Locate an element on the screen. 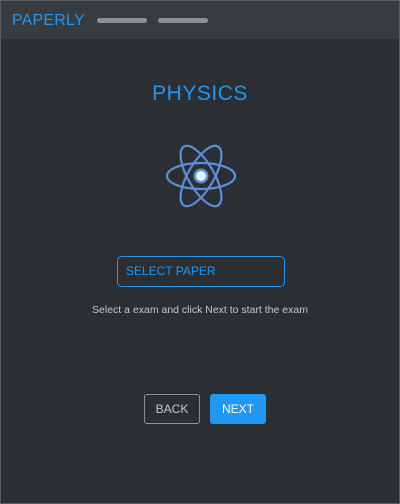  select-paper-dropdown: SELECT PAPER is located at coordinates (201, 271).